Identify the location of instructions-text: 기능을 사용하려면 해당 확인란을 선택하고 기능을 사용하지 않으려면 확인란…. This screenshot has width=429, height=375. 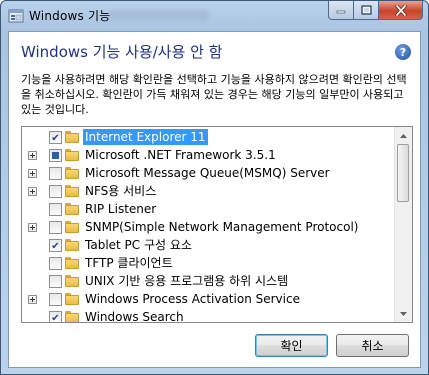
(214, 94).